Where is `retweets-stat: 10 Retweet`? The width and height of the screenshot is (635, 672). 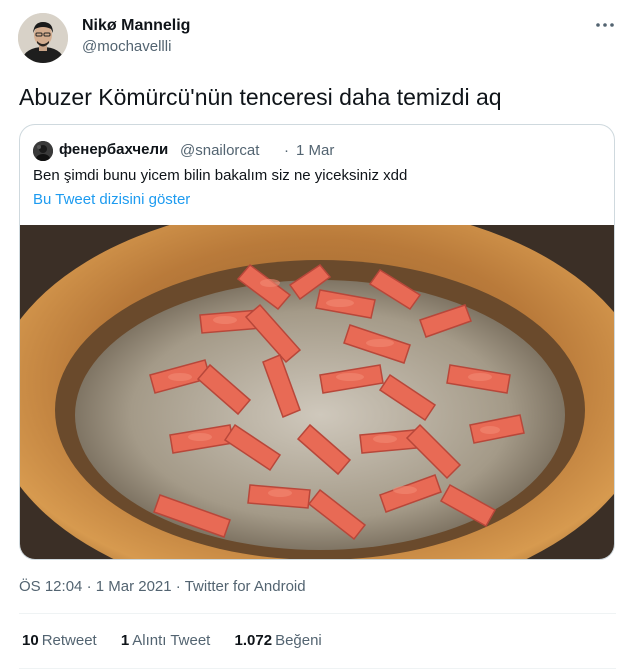 retweets-stat: 10 Retweet is located at coordinates (59, 640).